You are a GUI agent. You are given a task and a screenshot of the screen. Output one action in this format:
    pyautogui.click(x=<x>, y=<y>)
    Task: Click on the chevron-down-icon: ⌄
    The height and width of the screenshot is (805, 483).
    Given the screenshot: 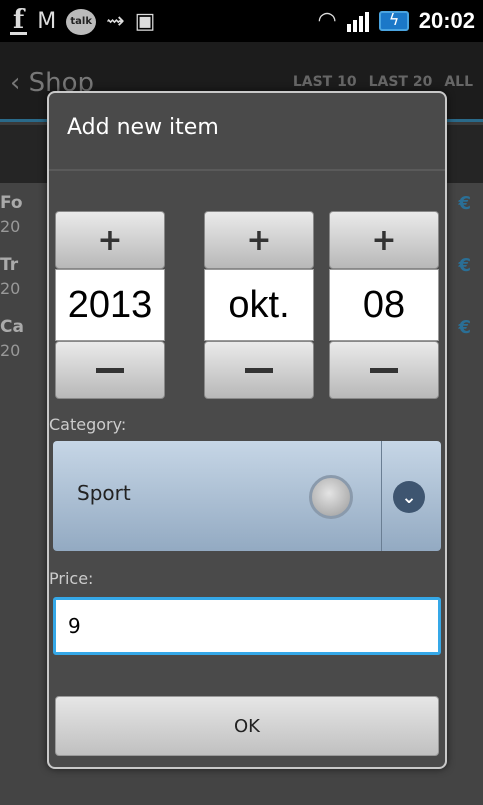 What is the action you would take?
    pyautogui.click(x=409, y=497)
    